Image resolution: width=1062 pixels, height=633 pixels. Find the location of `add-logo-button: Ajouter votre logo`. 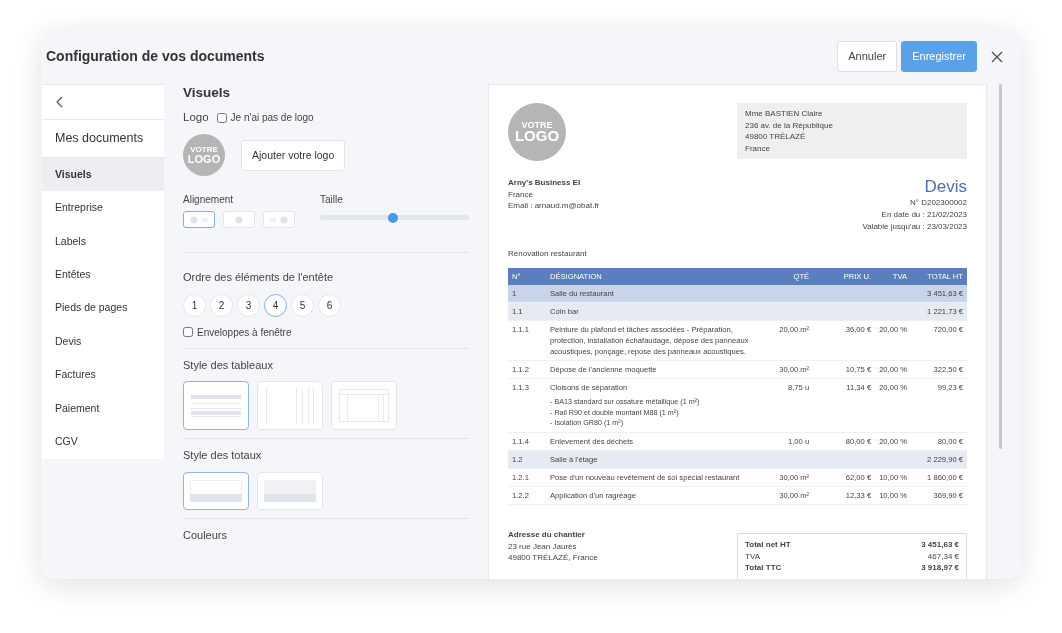

add-logo-button: Ajouter votre logo is located at coordinates (293, 155).